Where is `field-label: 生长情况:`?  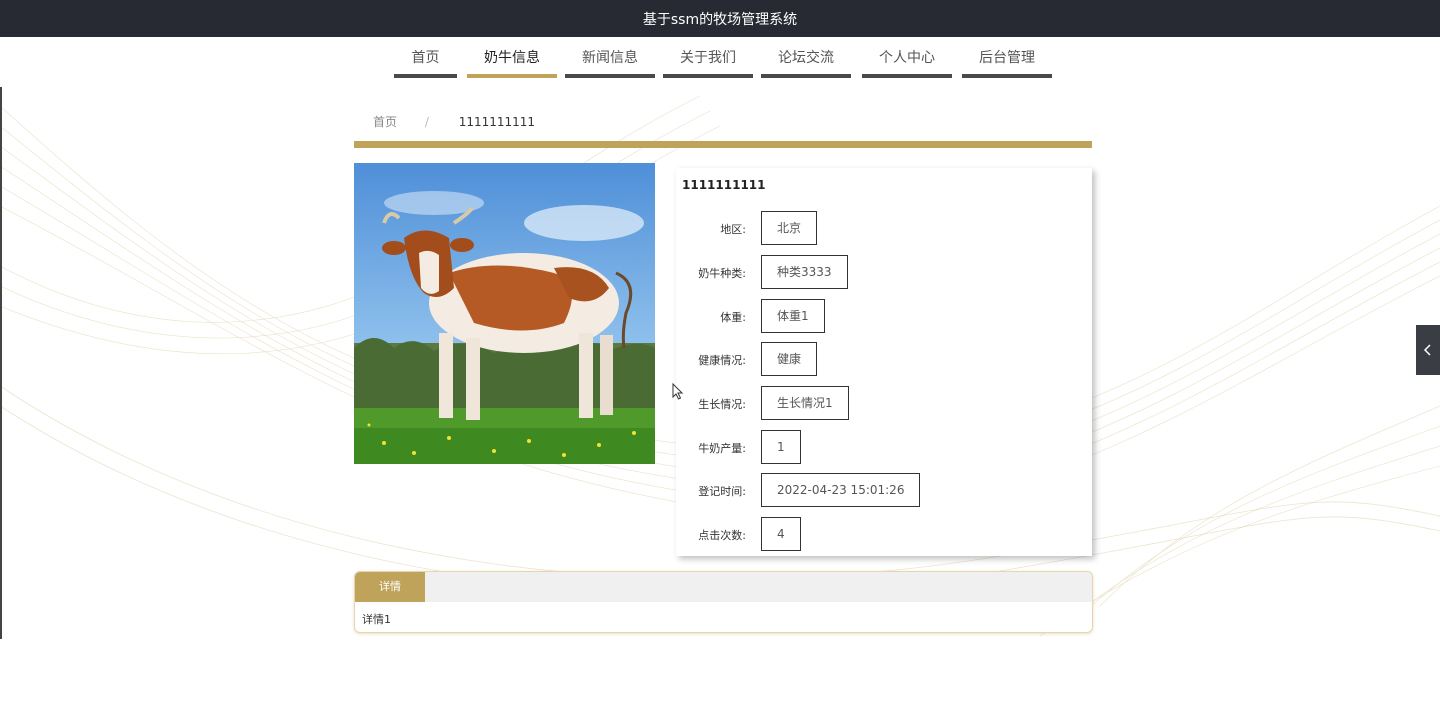 field-label: 生长情况: is located at coordinates (722, 404).